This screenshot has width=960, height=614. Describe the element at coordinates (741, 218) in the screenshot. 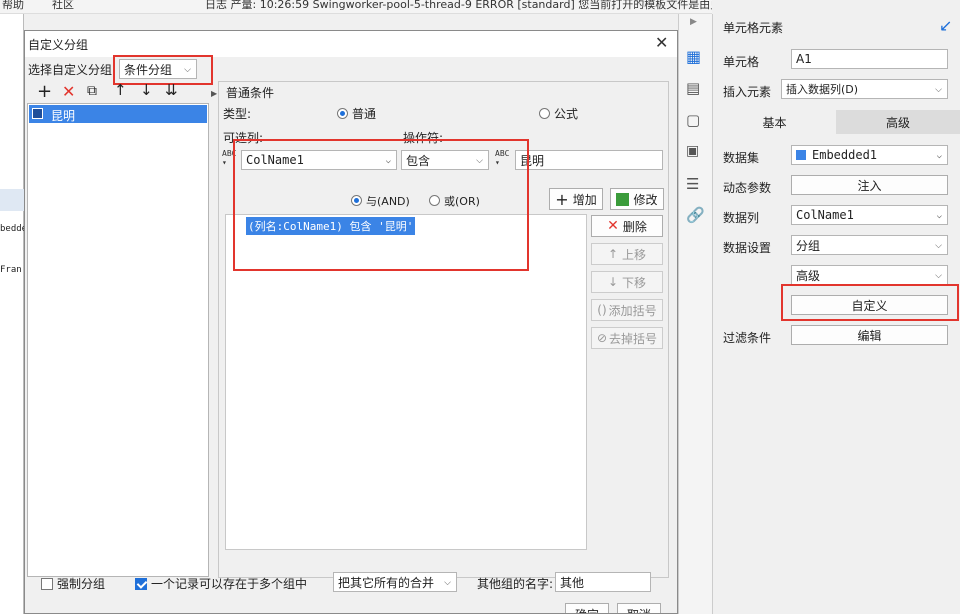

I see `data-column-label: 数据列` at that location.